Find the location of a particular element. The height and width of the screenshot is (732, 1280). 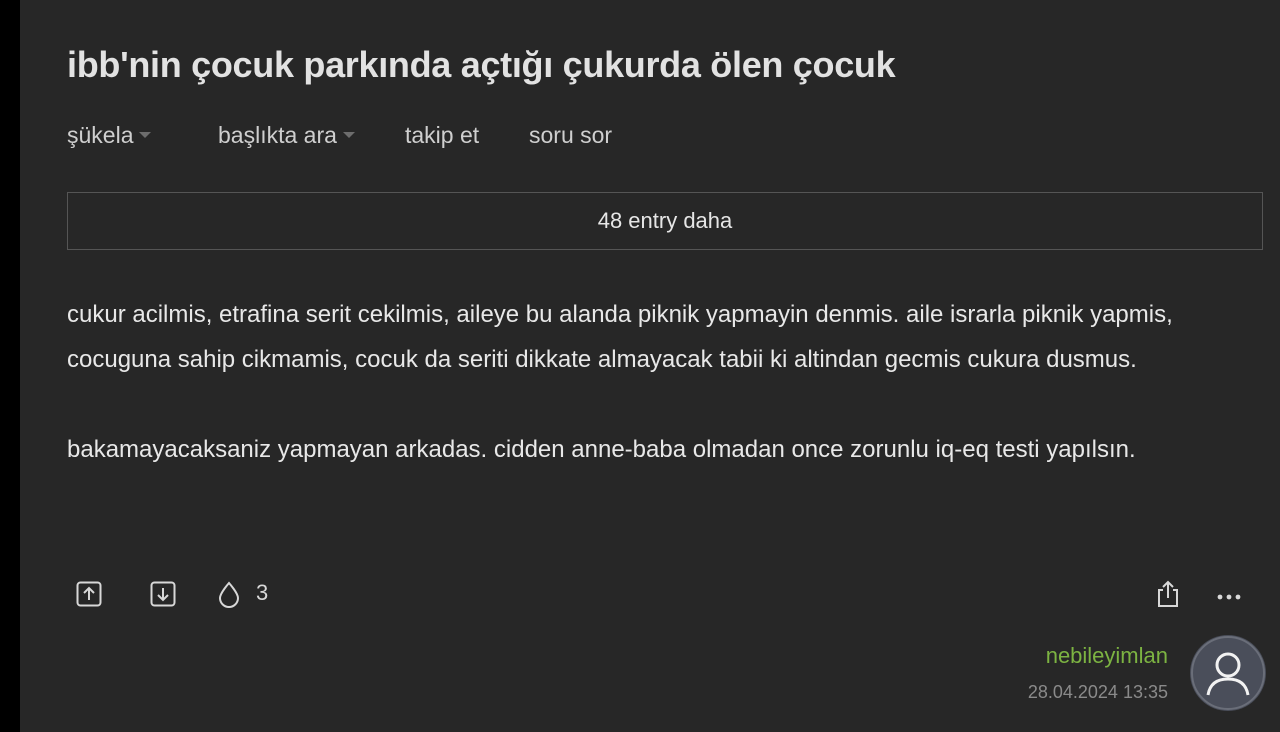

entry-actions: 3 is located at coordinates (650, 593).